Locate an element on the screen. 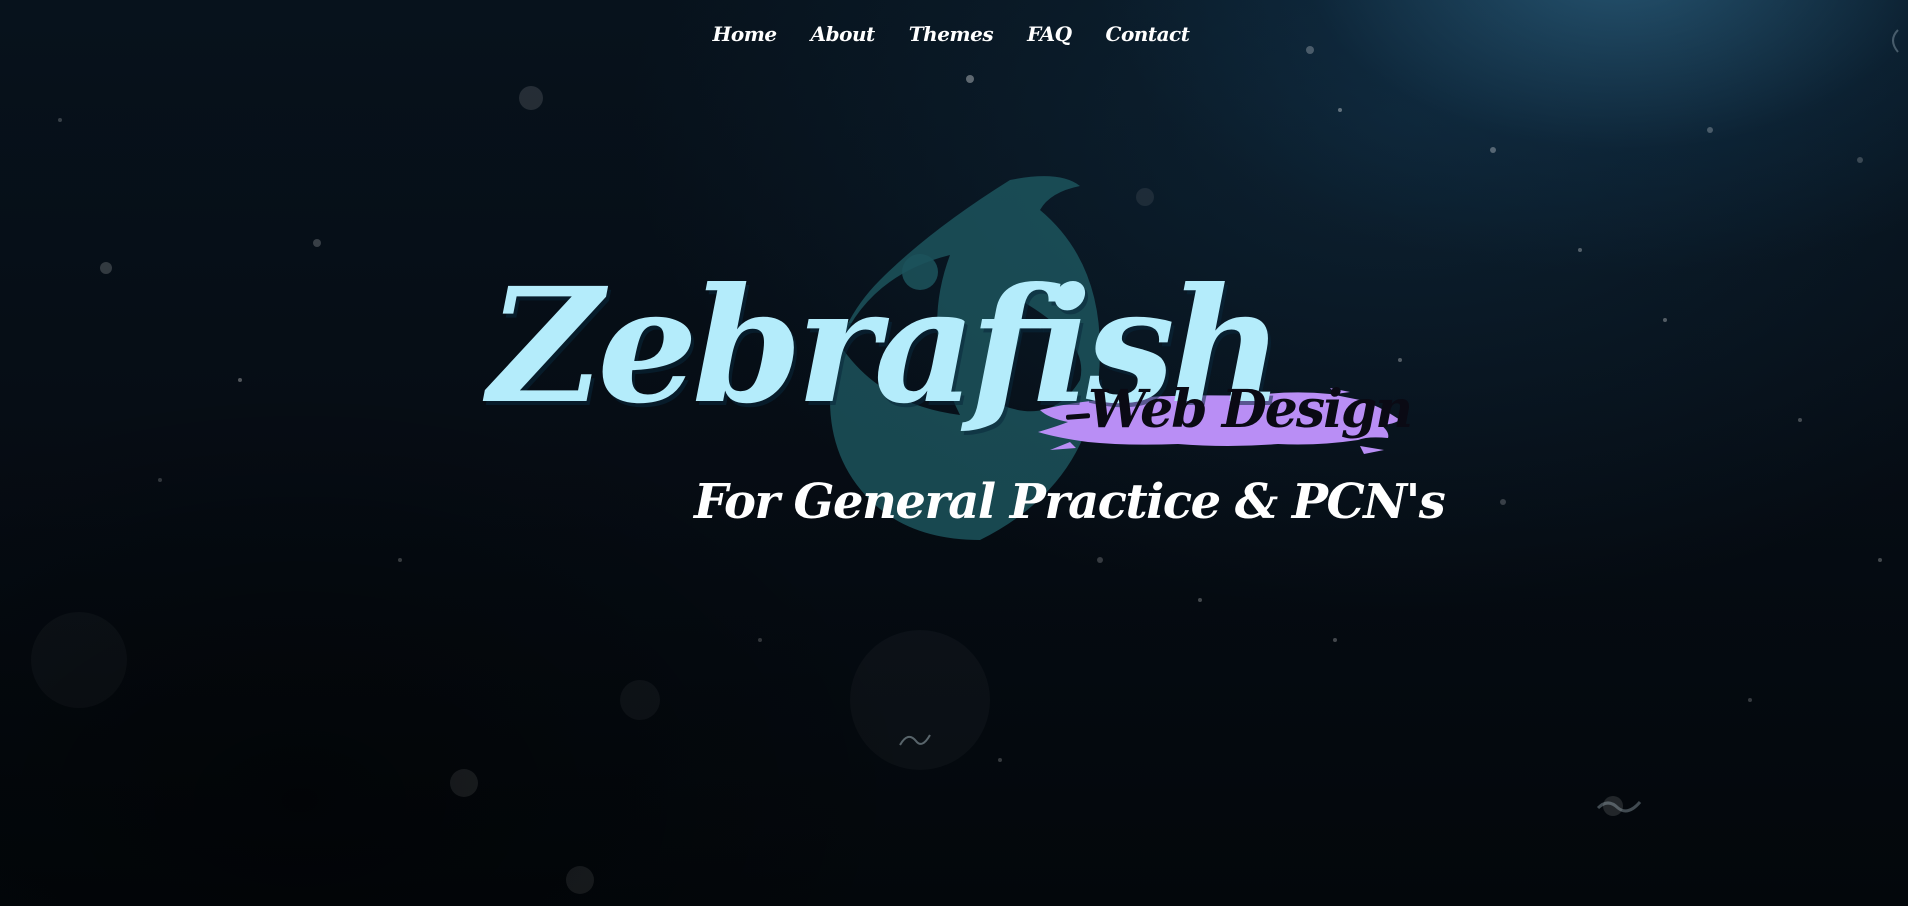  nav-about-link: About is located at coordinates (843, 34).